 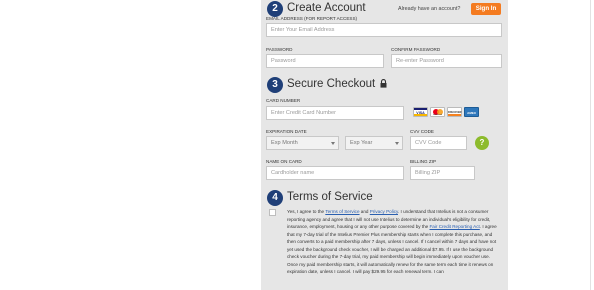 I want to click on sign-in-button: Sign In, so click(x=486, y=9).